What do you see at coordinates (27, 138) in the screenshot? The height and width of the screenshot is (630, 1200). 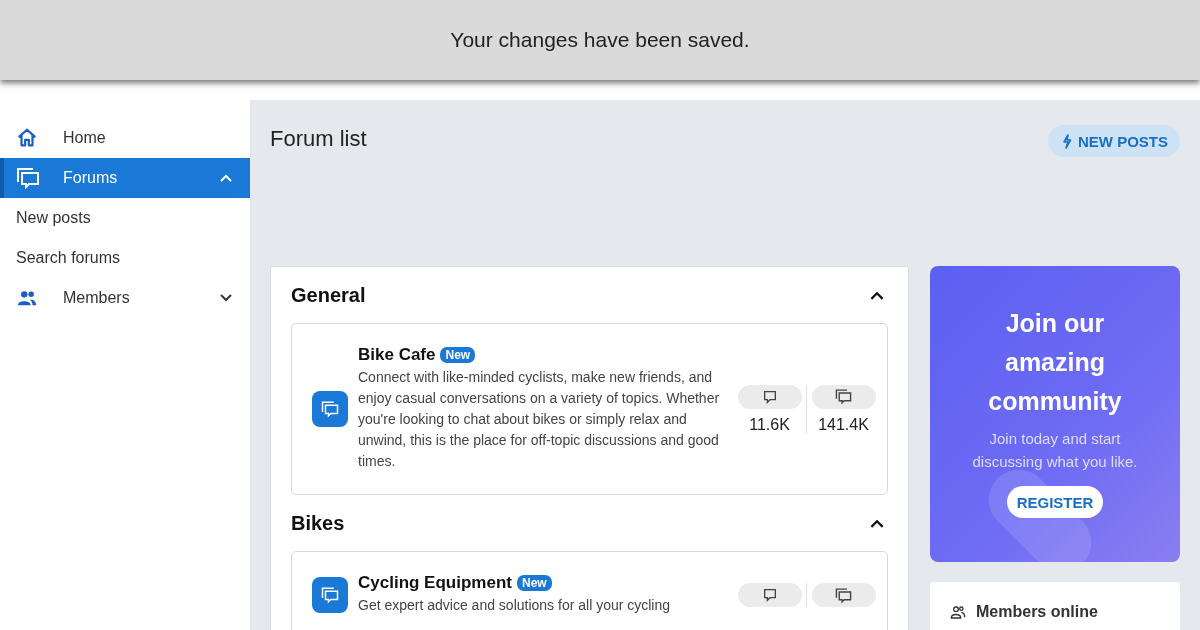 I see `home-icon` at bounding box center [27, 138].